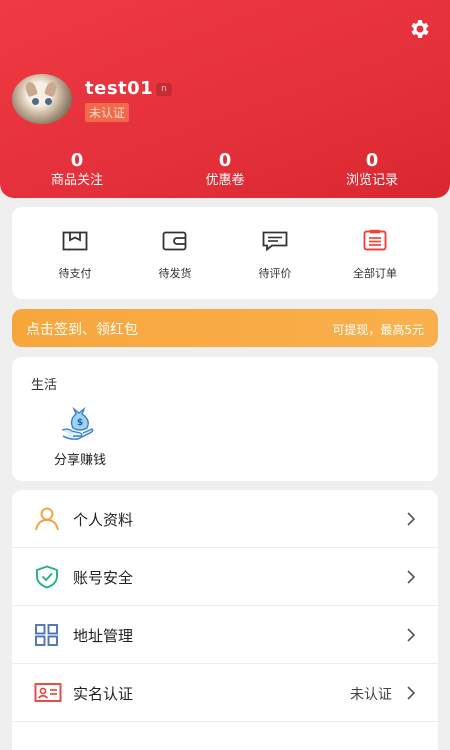  I want to click on check-in-banner: 点击签到、领红包 可提现，最高5元, so click(225, 328).